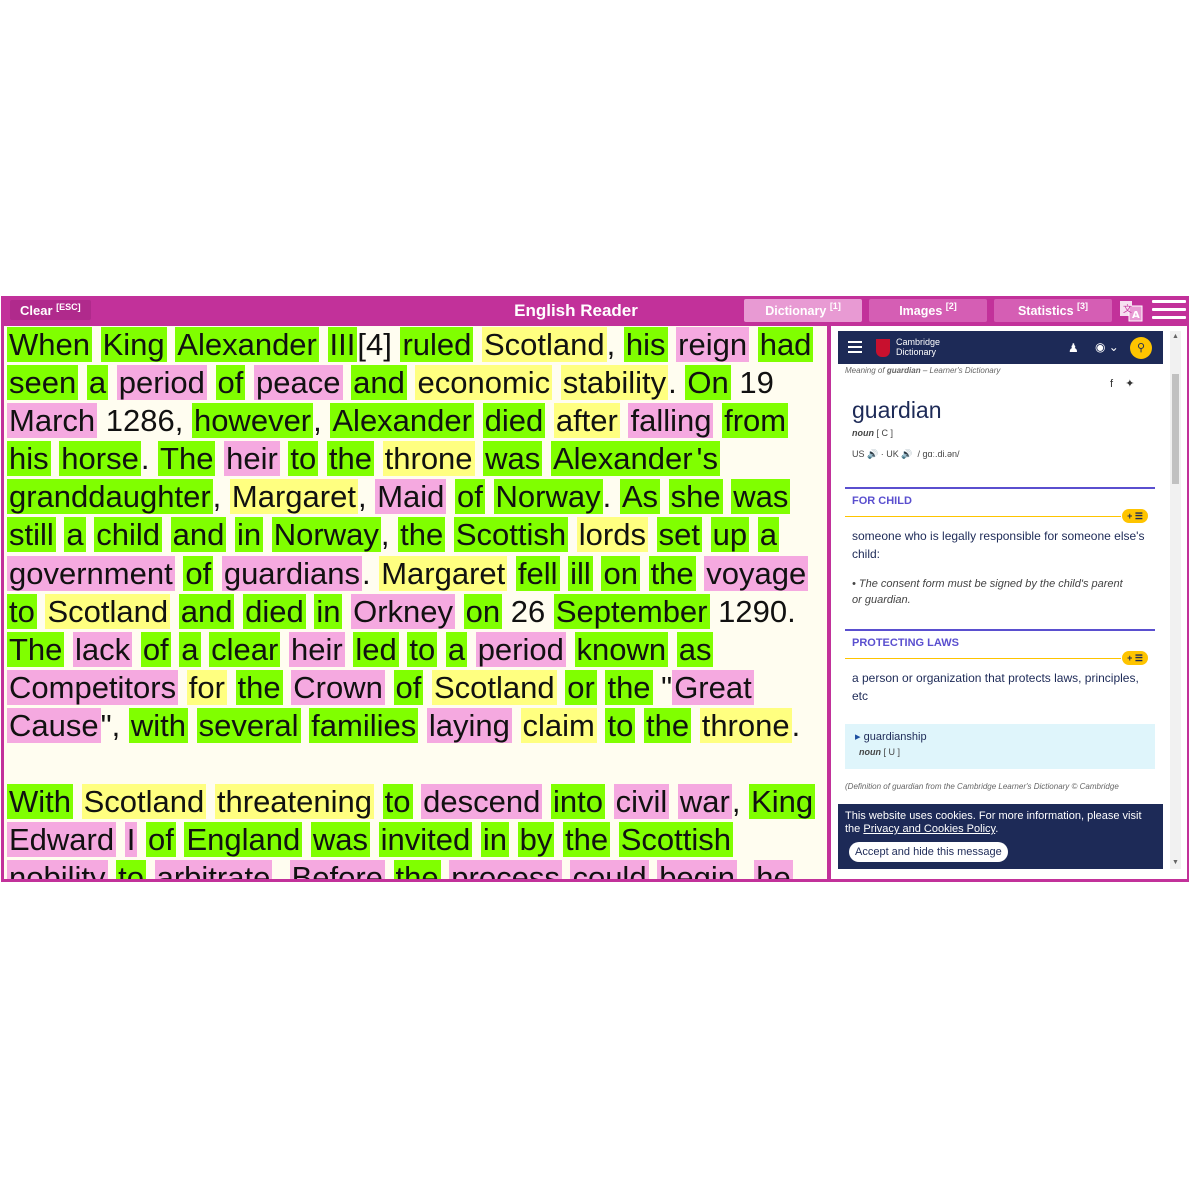 The image size is (1200, 1200). What do you see at coordinates (1073, 348) in the screenshot?
I see `user-icon: ♟` at bounding box center [1073, 348].